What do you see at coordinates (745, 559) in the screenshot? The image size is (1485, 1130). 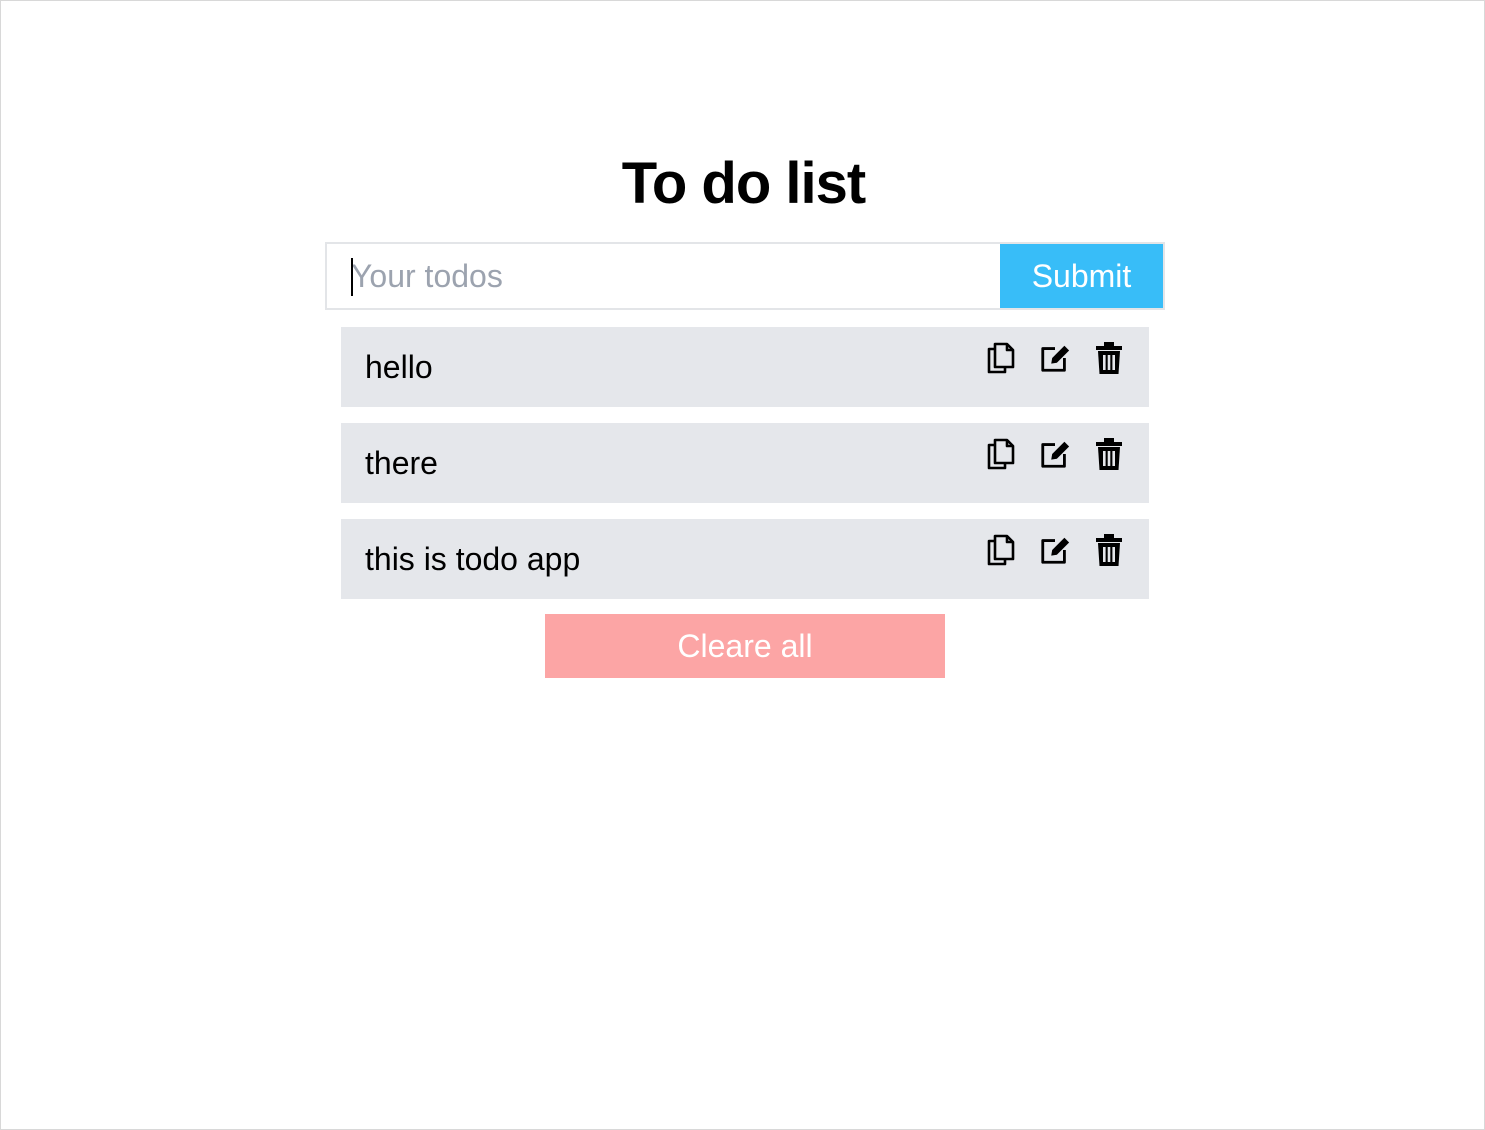 I see `list-item: this is todo app` at bounding box center [745, 559].